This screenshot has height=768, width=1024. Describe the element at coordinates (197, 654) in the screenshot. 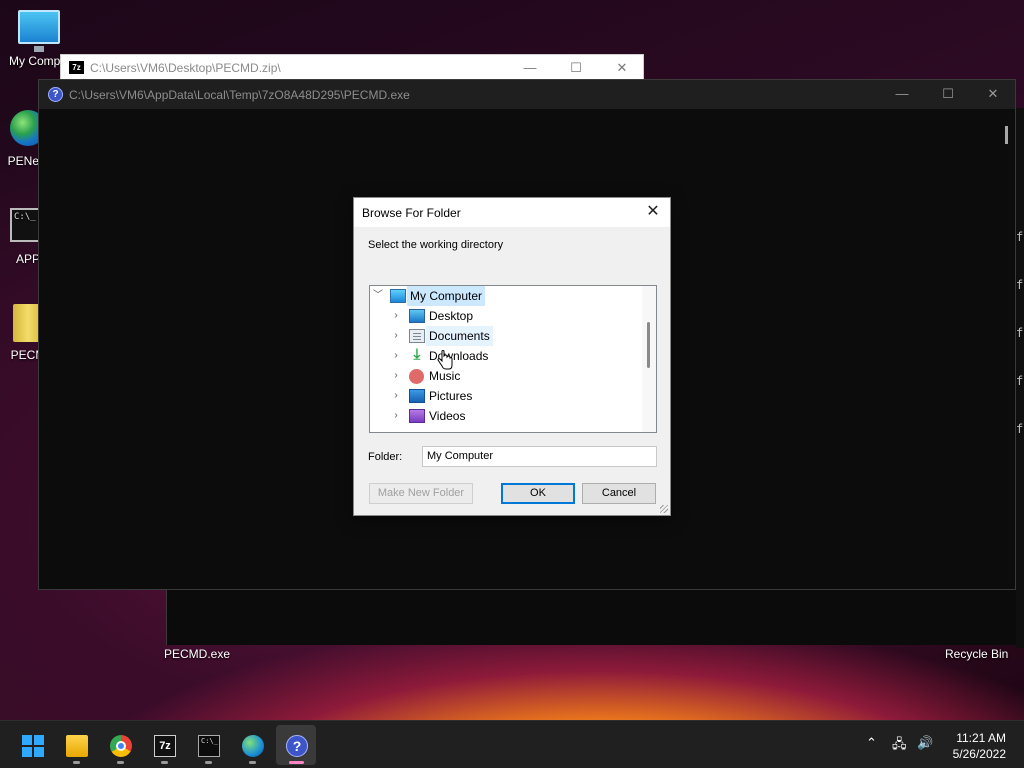

I see `desktop-icon-label-pecmd: PECMD.exe` at that location.